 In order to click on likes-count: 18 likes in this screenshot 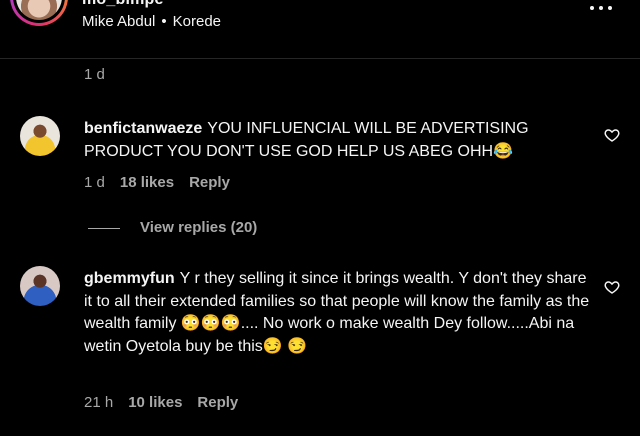, I will do `click(147, 182)`.